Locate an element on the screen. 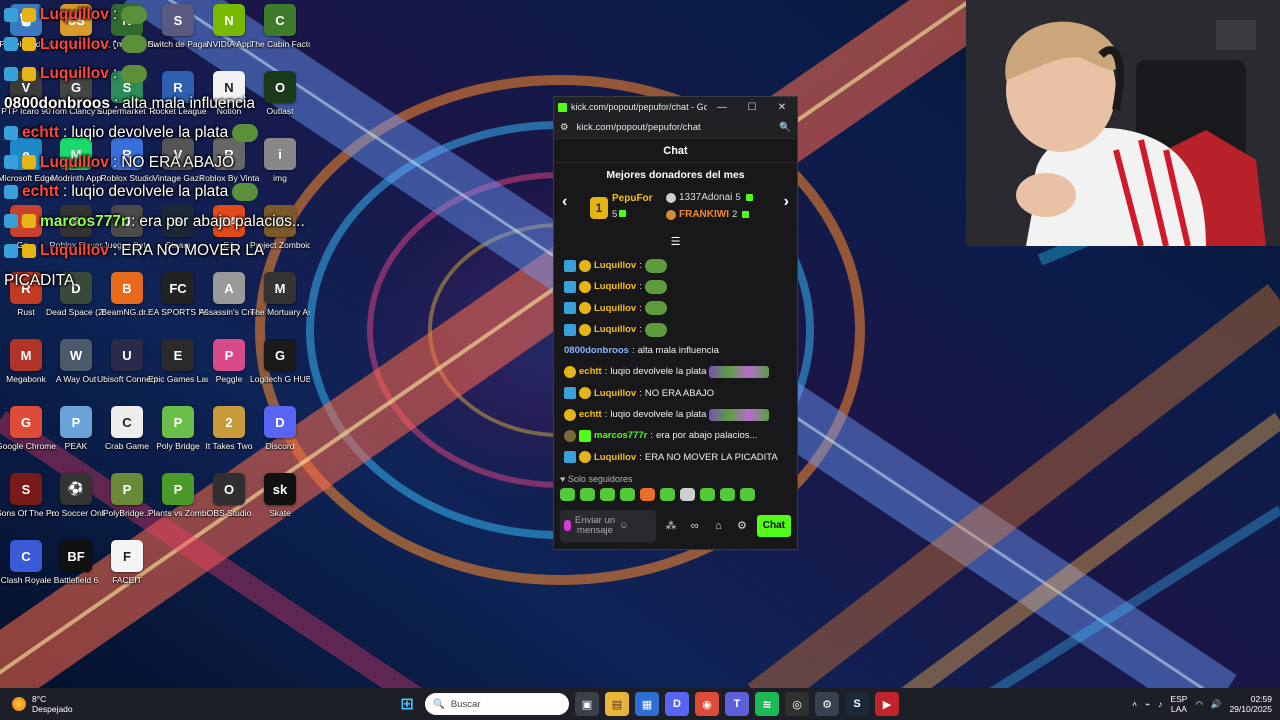 This screenshot has width=1280, height=720. desktop-icon: ⚽ Pro Soccer Online is located at coordinates (76, 505).